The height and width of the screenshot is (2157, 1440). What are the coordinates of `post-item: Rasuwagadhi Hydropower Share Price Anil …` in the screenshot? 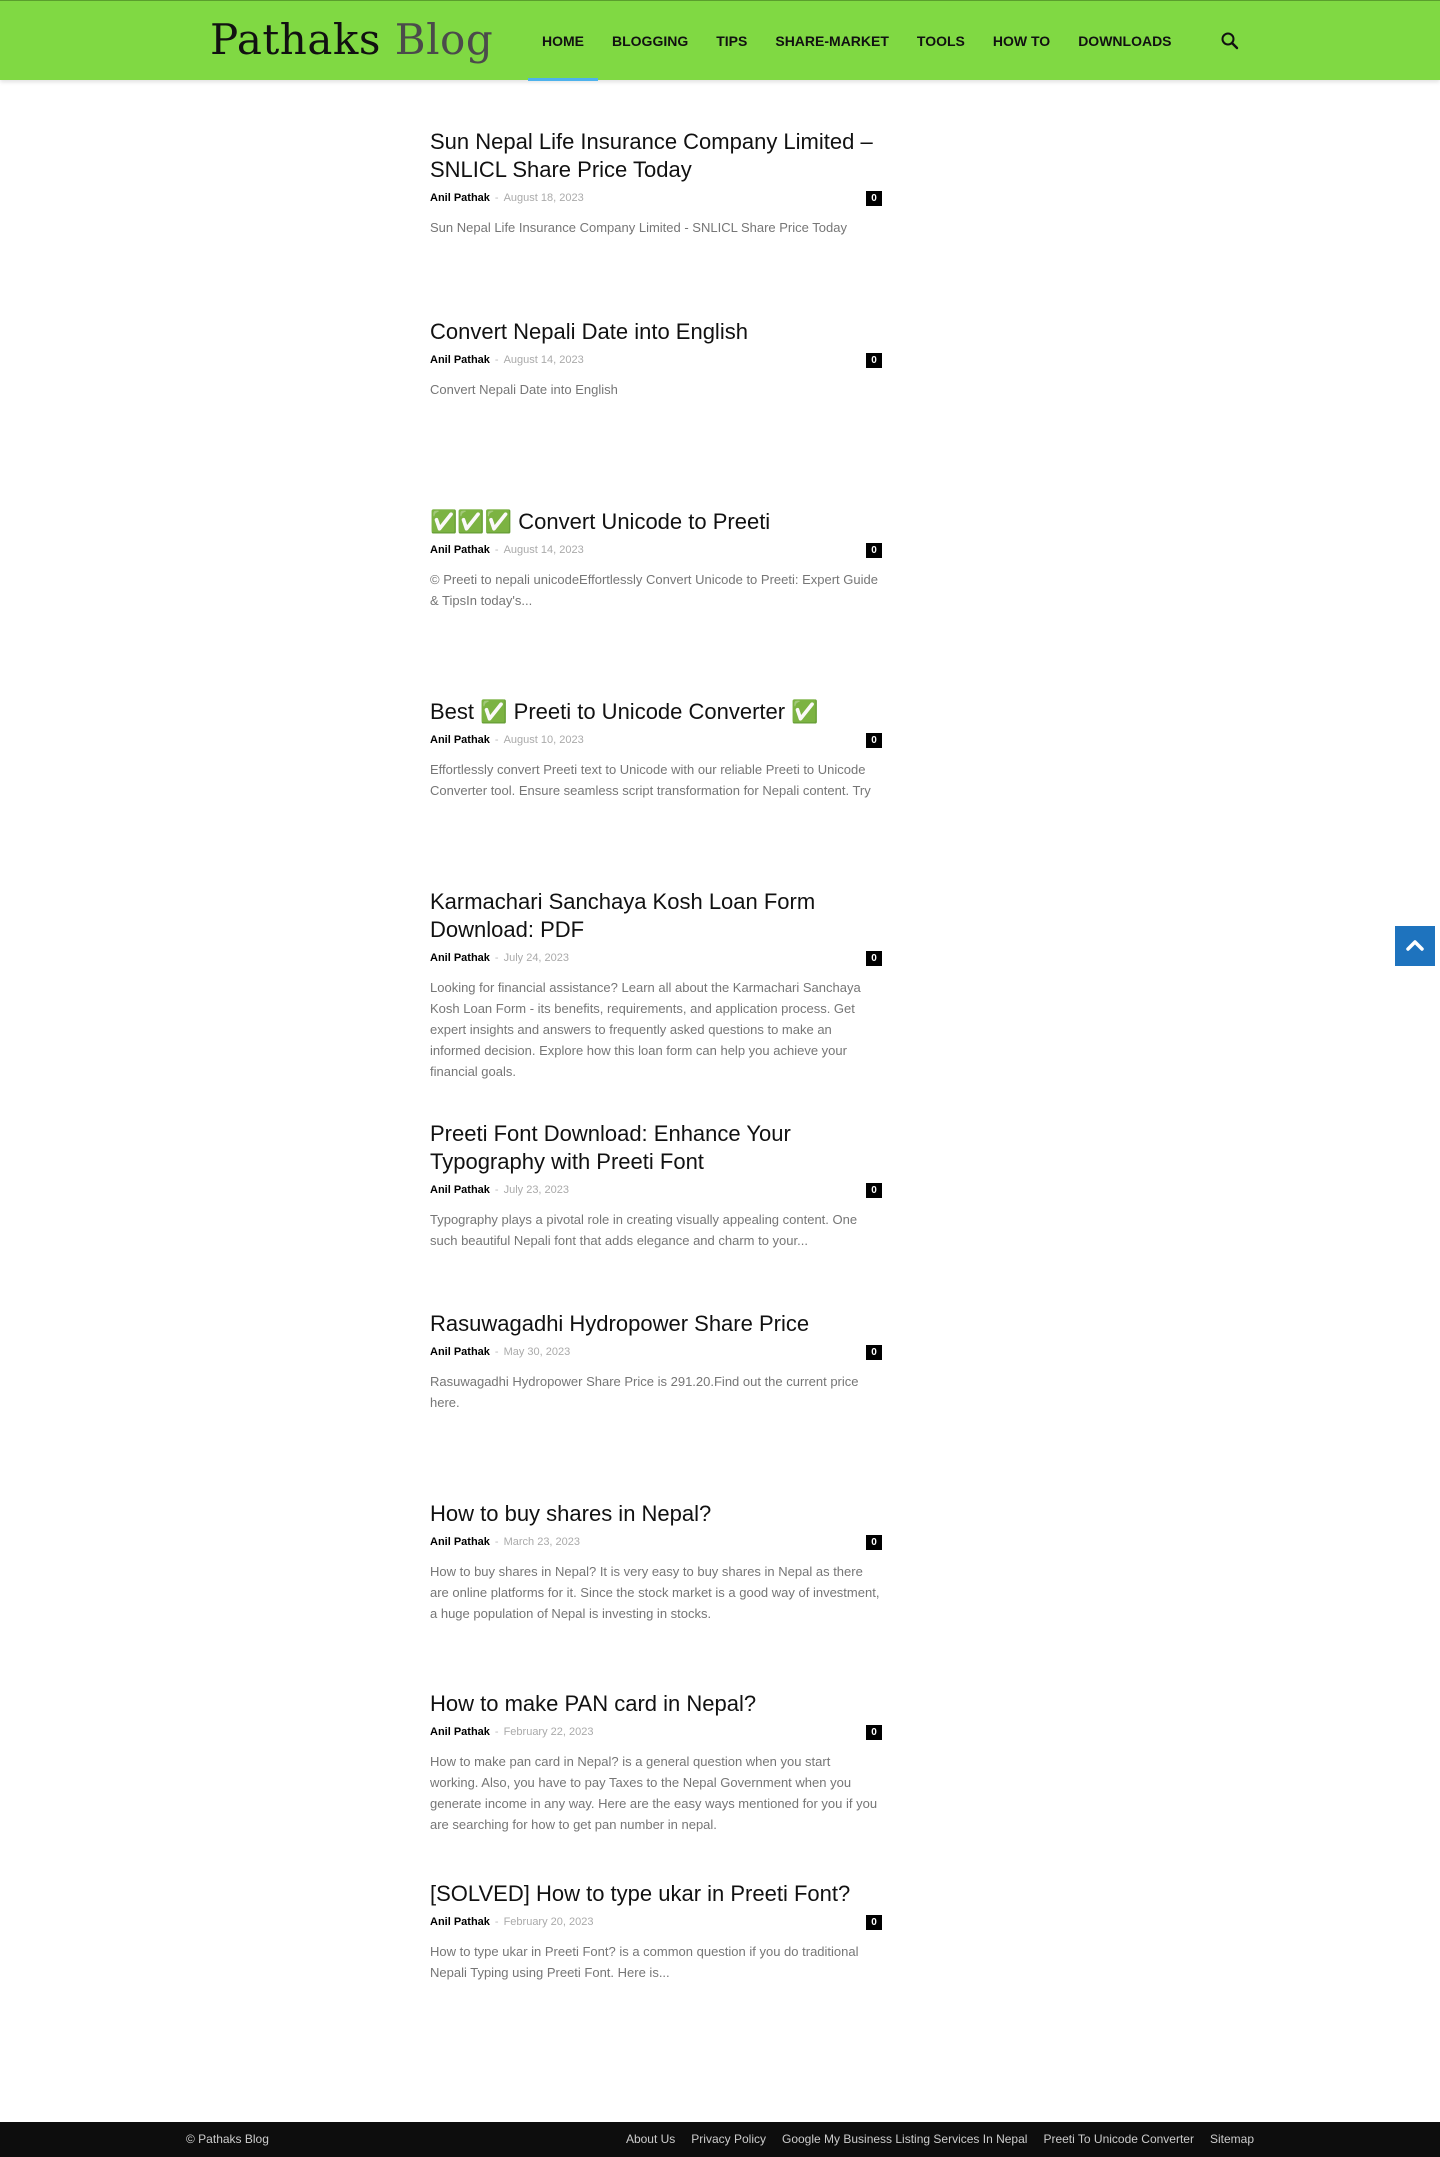 It's located at (656, 1361).